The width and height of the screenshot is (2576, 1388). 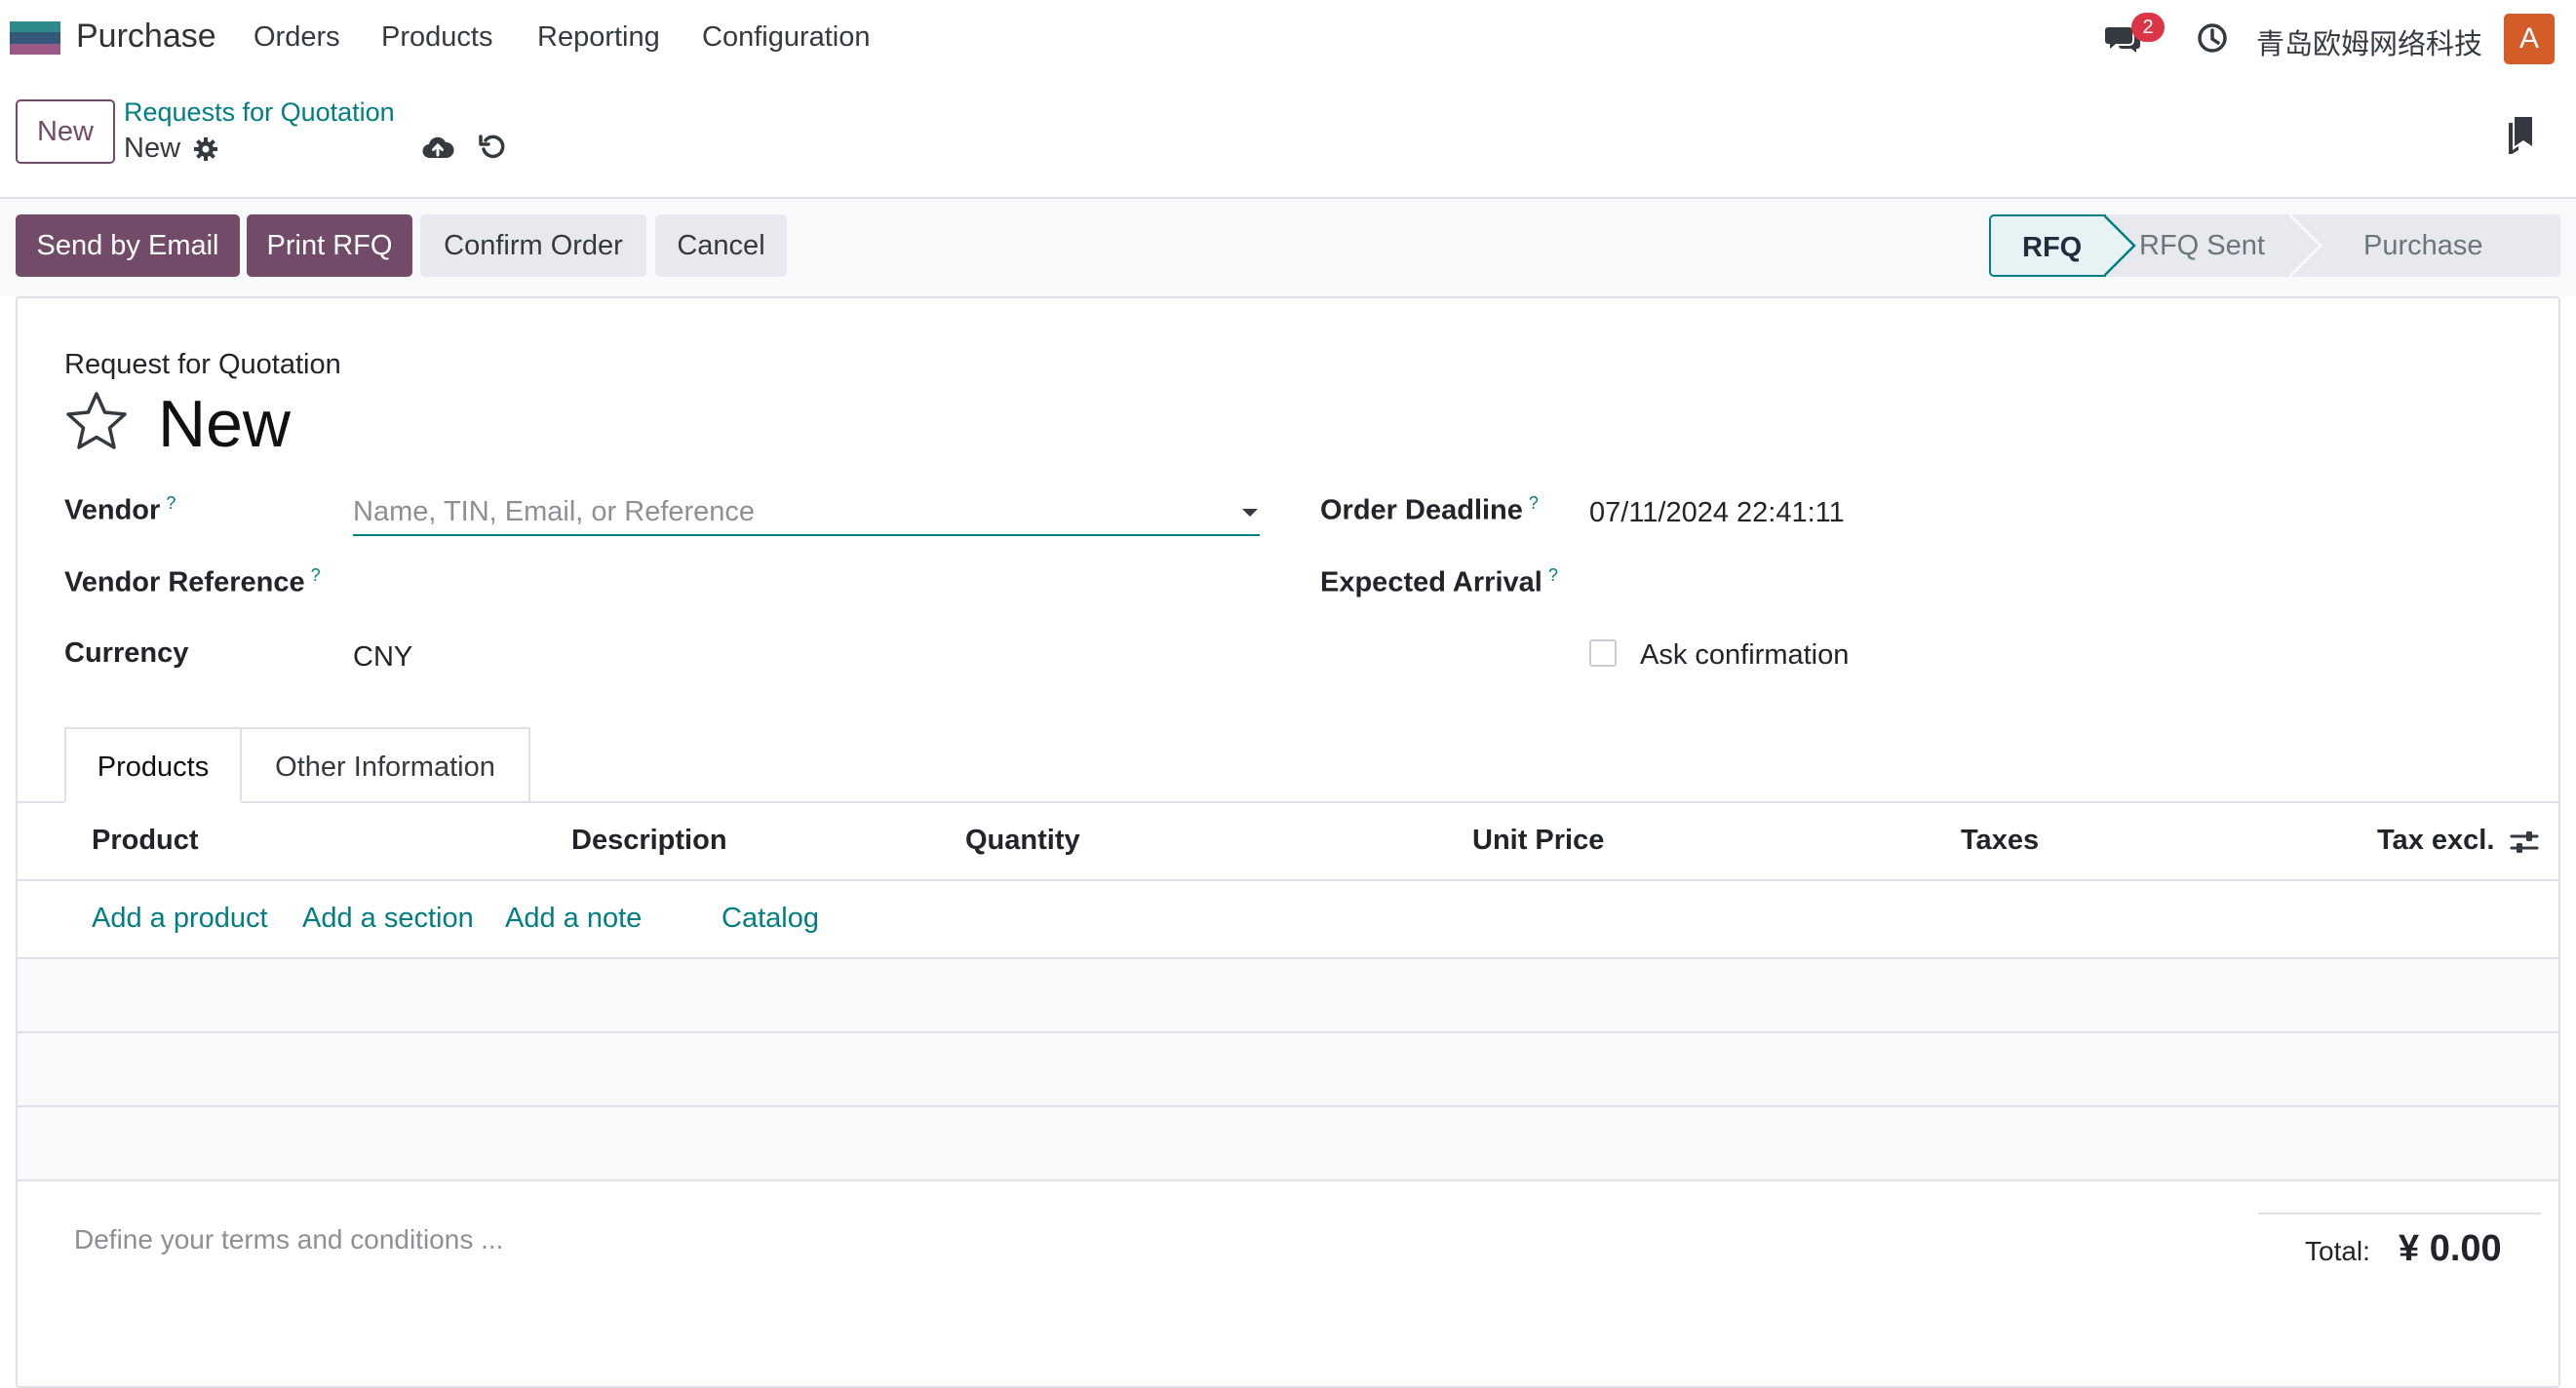 What do you see at coordinates (180, 919) in the screenshot?
I see `add-product-link: Add a product` at bounding box center [180, 919].